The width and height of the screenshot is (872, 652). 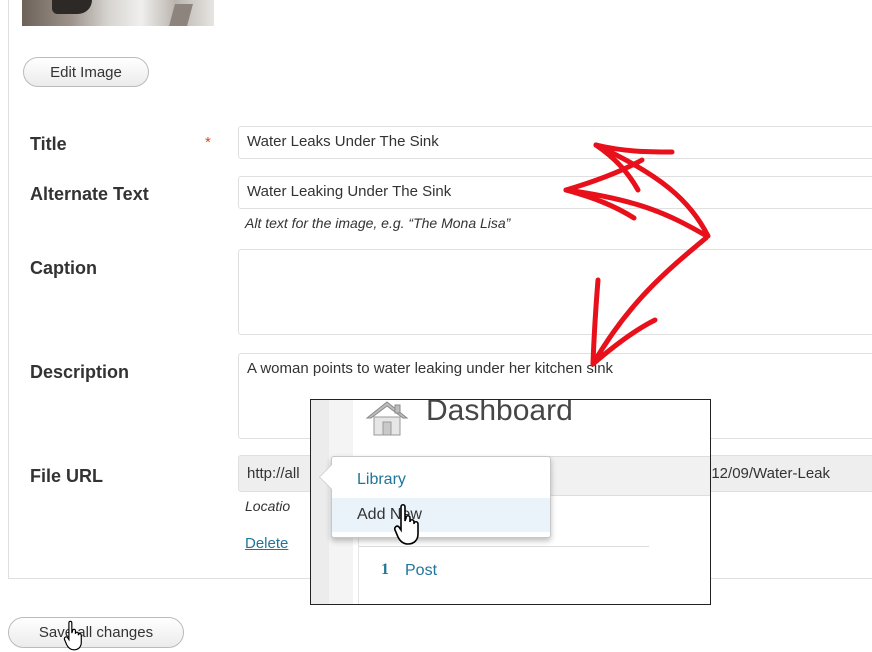 I want to click on file-url-label: File URL, so click(x=67, y=476).